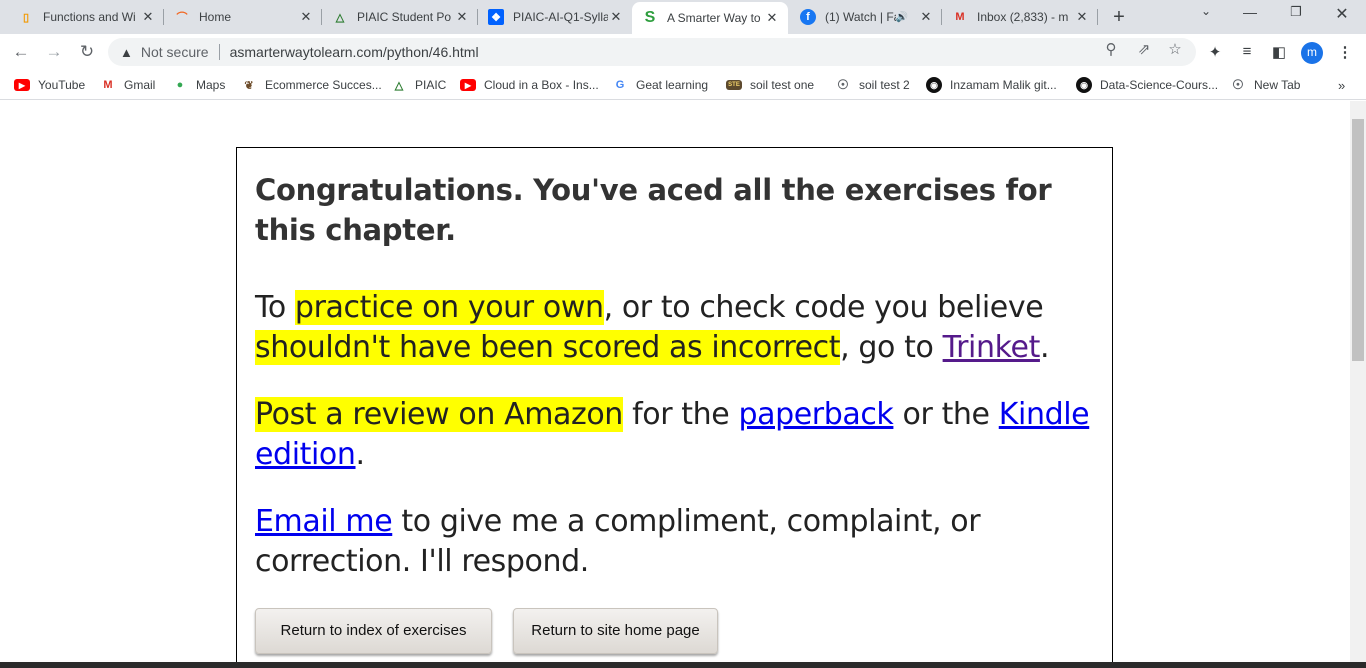 The height and width of the screenshot is (668, 1366). Describe the element at coordinates (400, 17) in the screenshot. I see `tab-piaic-student: △ PIAIC Student Po ✕` at that location.